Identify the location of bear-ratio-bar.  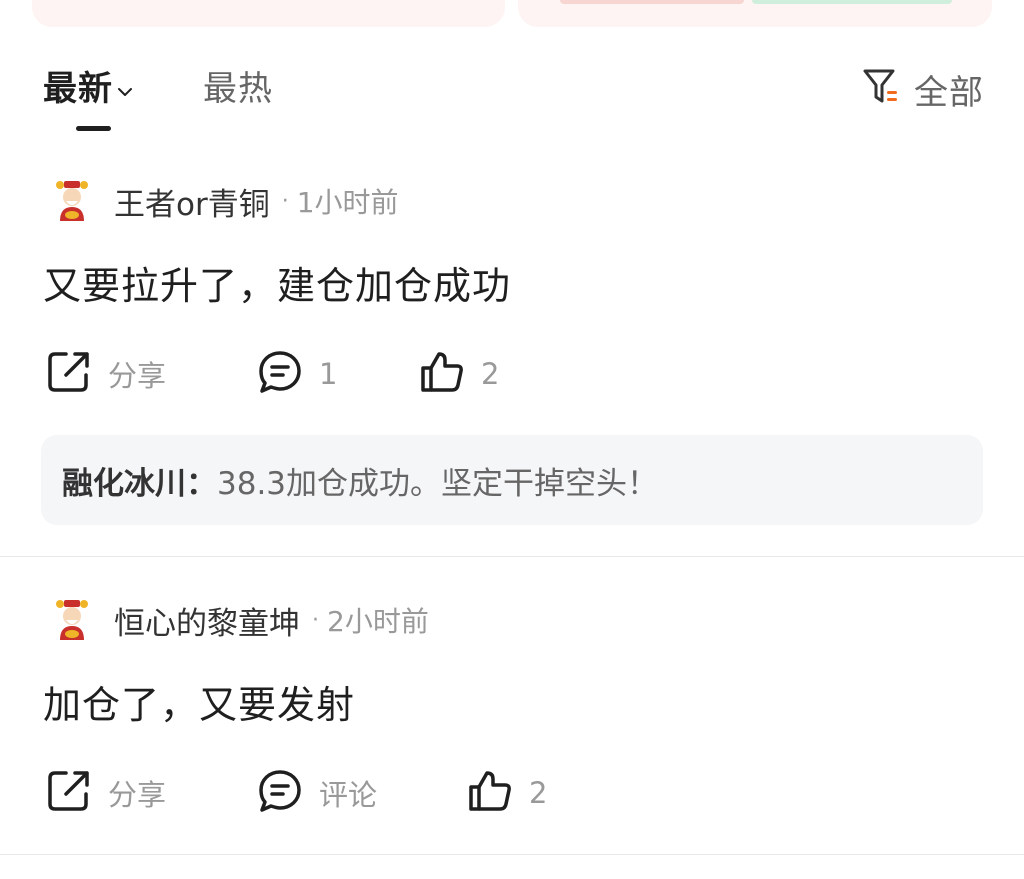
(852, 2).